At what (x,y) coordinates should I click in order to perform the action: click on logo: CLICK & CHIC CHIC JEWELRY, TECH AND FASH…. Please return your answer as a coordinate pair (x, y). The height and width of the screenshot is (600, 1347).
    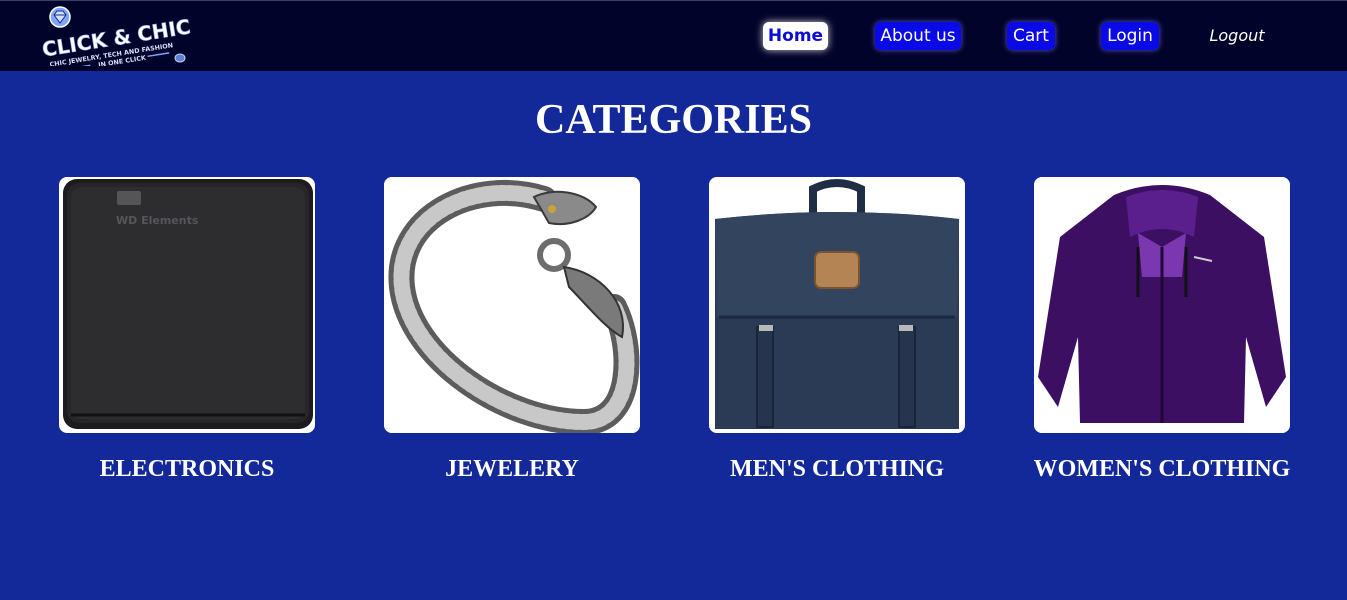
    Looking at the image, I should click on (116, 35).